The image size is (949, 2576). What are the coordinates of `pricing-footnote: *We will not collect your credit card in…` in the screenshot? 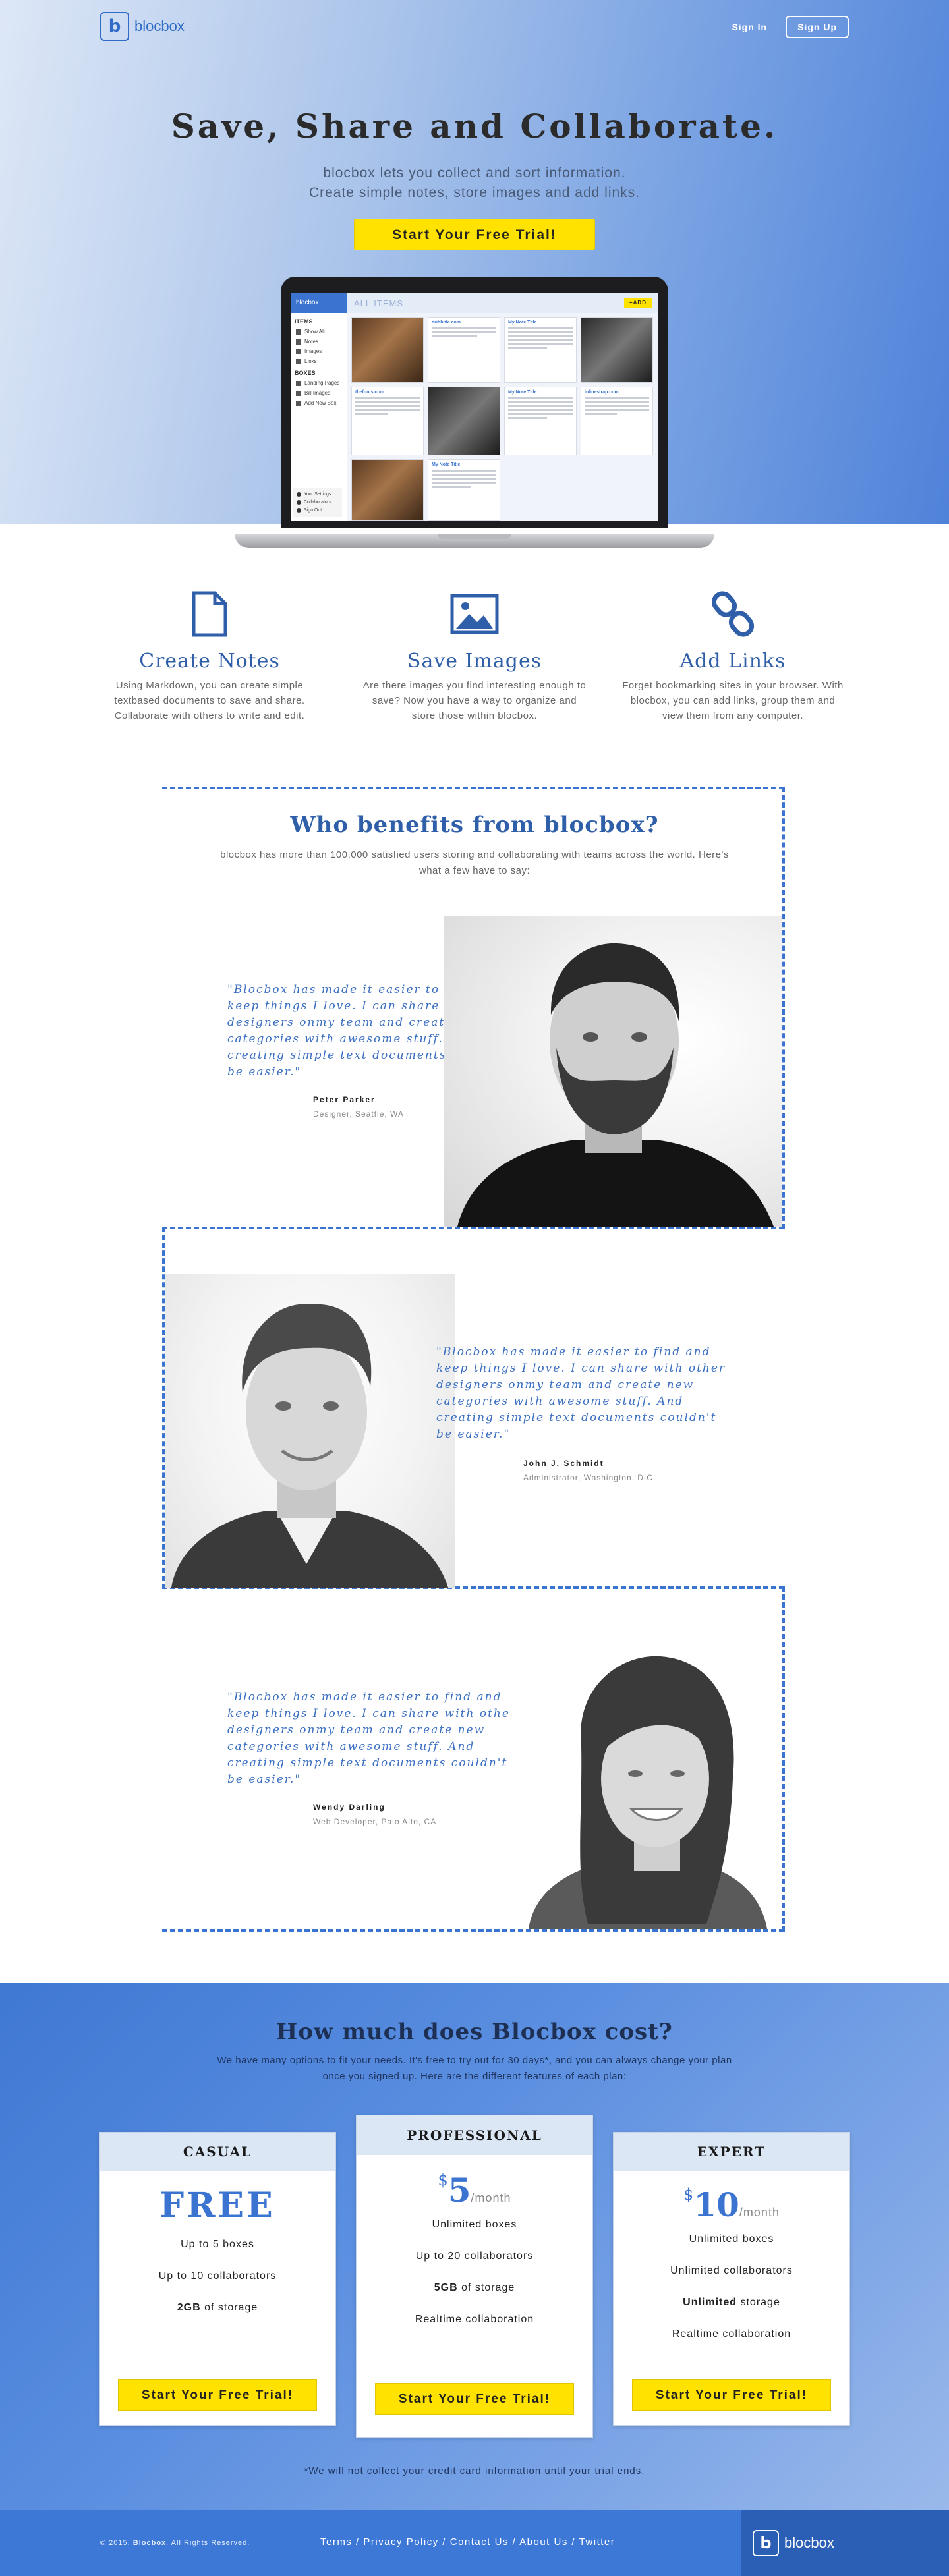 It's located at (474, 2471).